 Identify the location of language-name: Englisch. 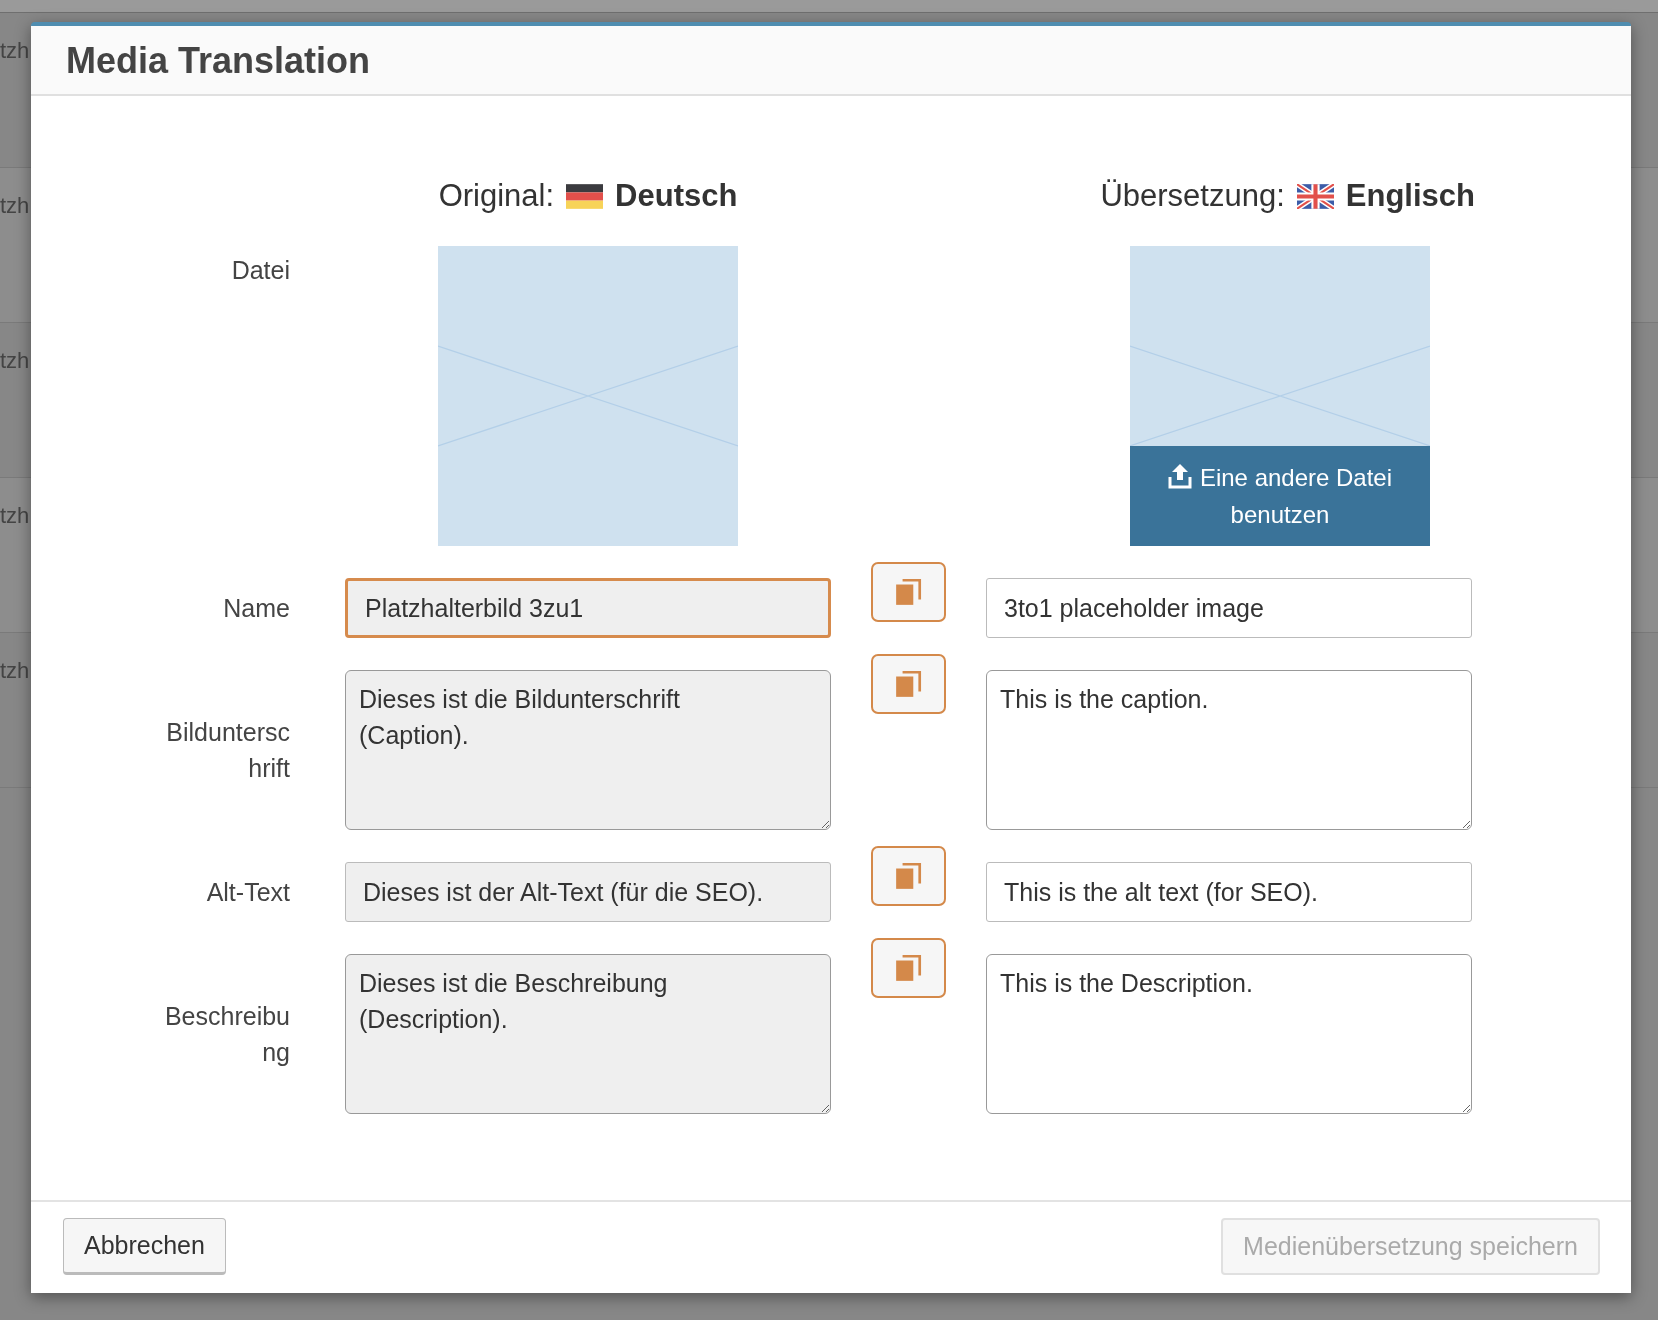
(1410, 196).